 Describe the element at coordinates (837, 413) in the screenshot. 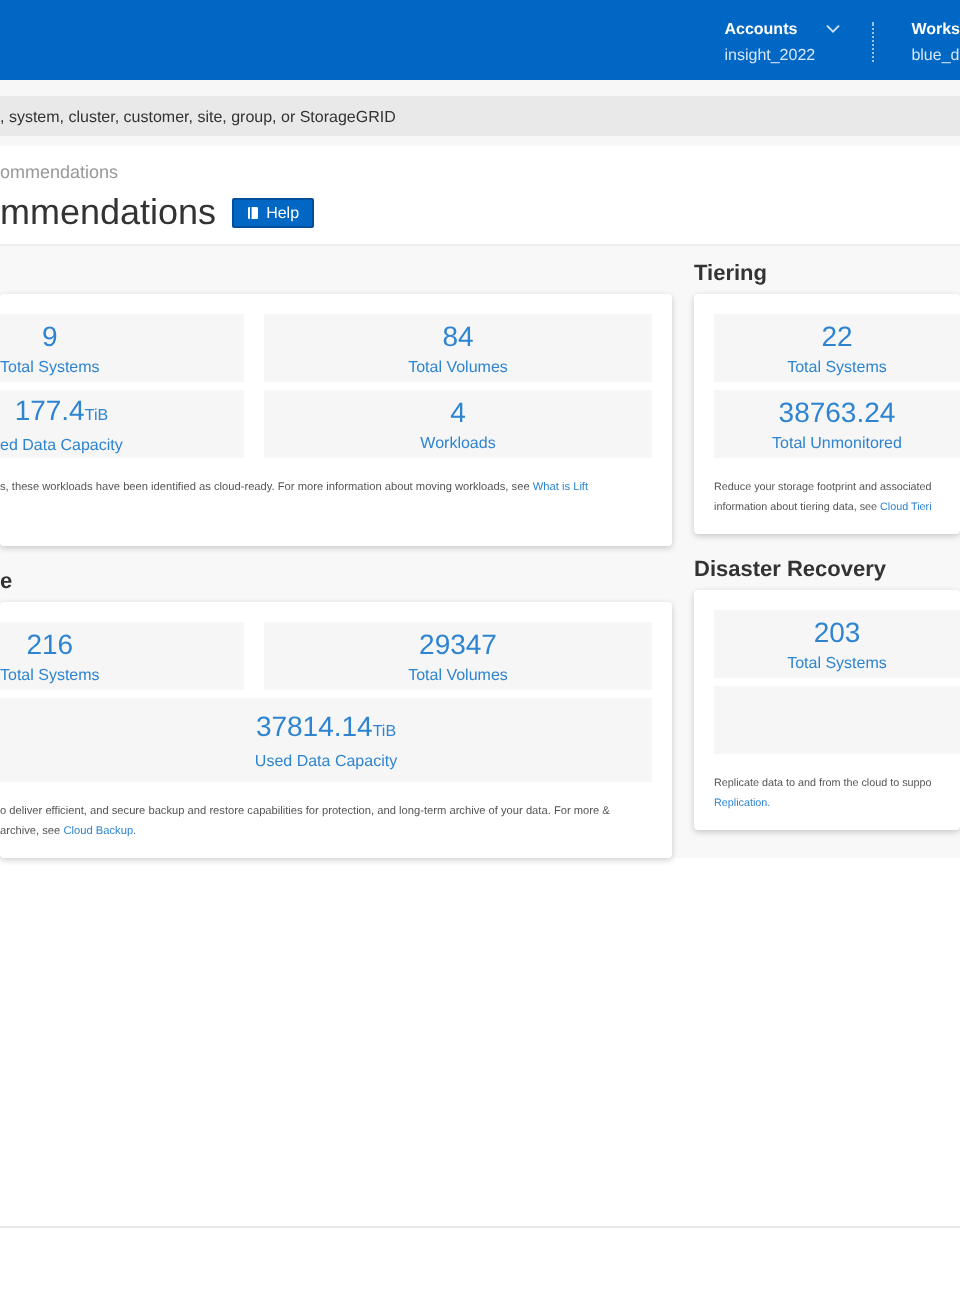

I see `stat-value: 38763.24` at that location.